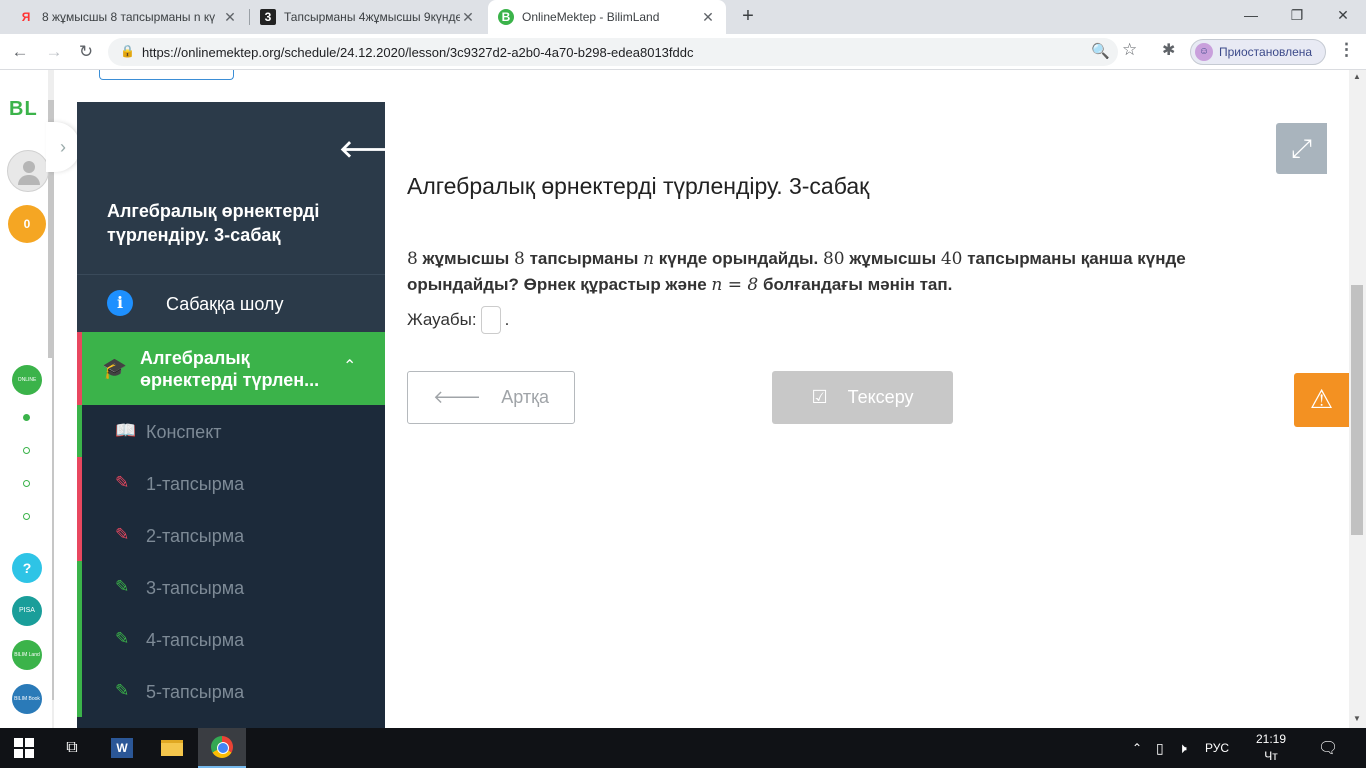  Describe the element at coordinates (951, 259) in the screenshot. I see `math-number: 40` at that location.